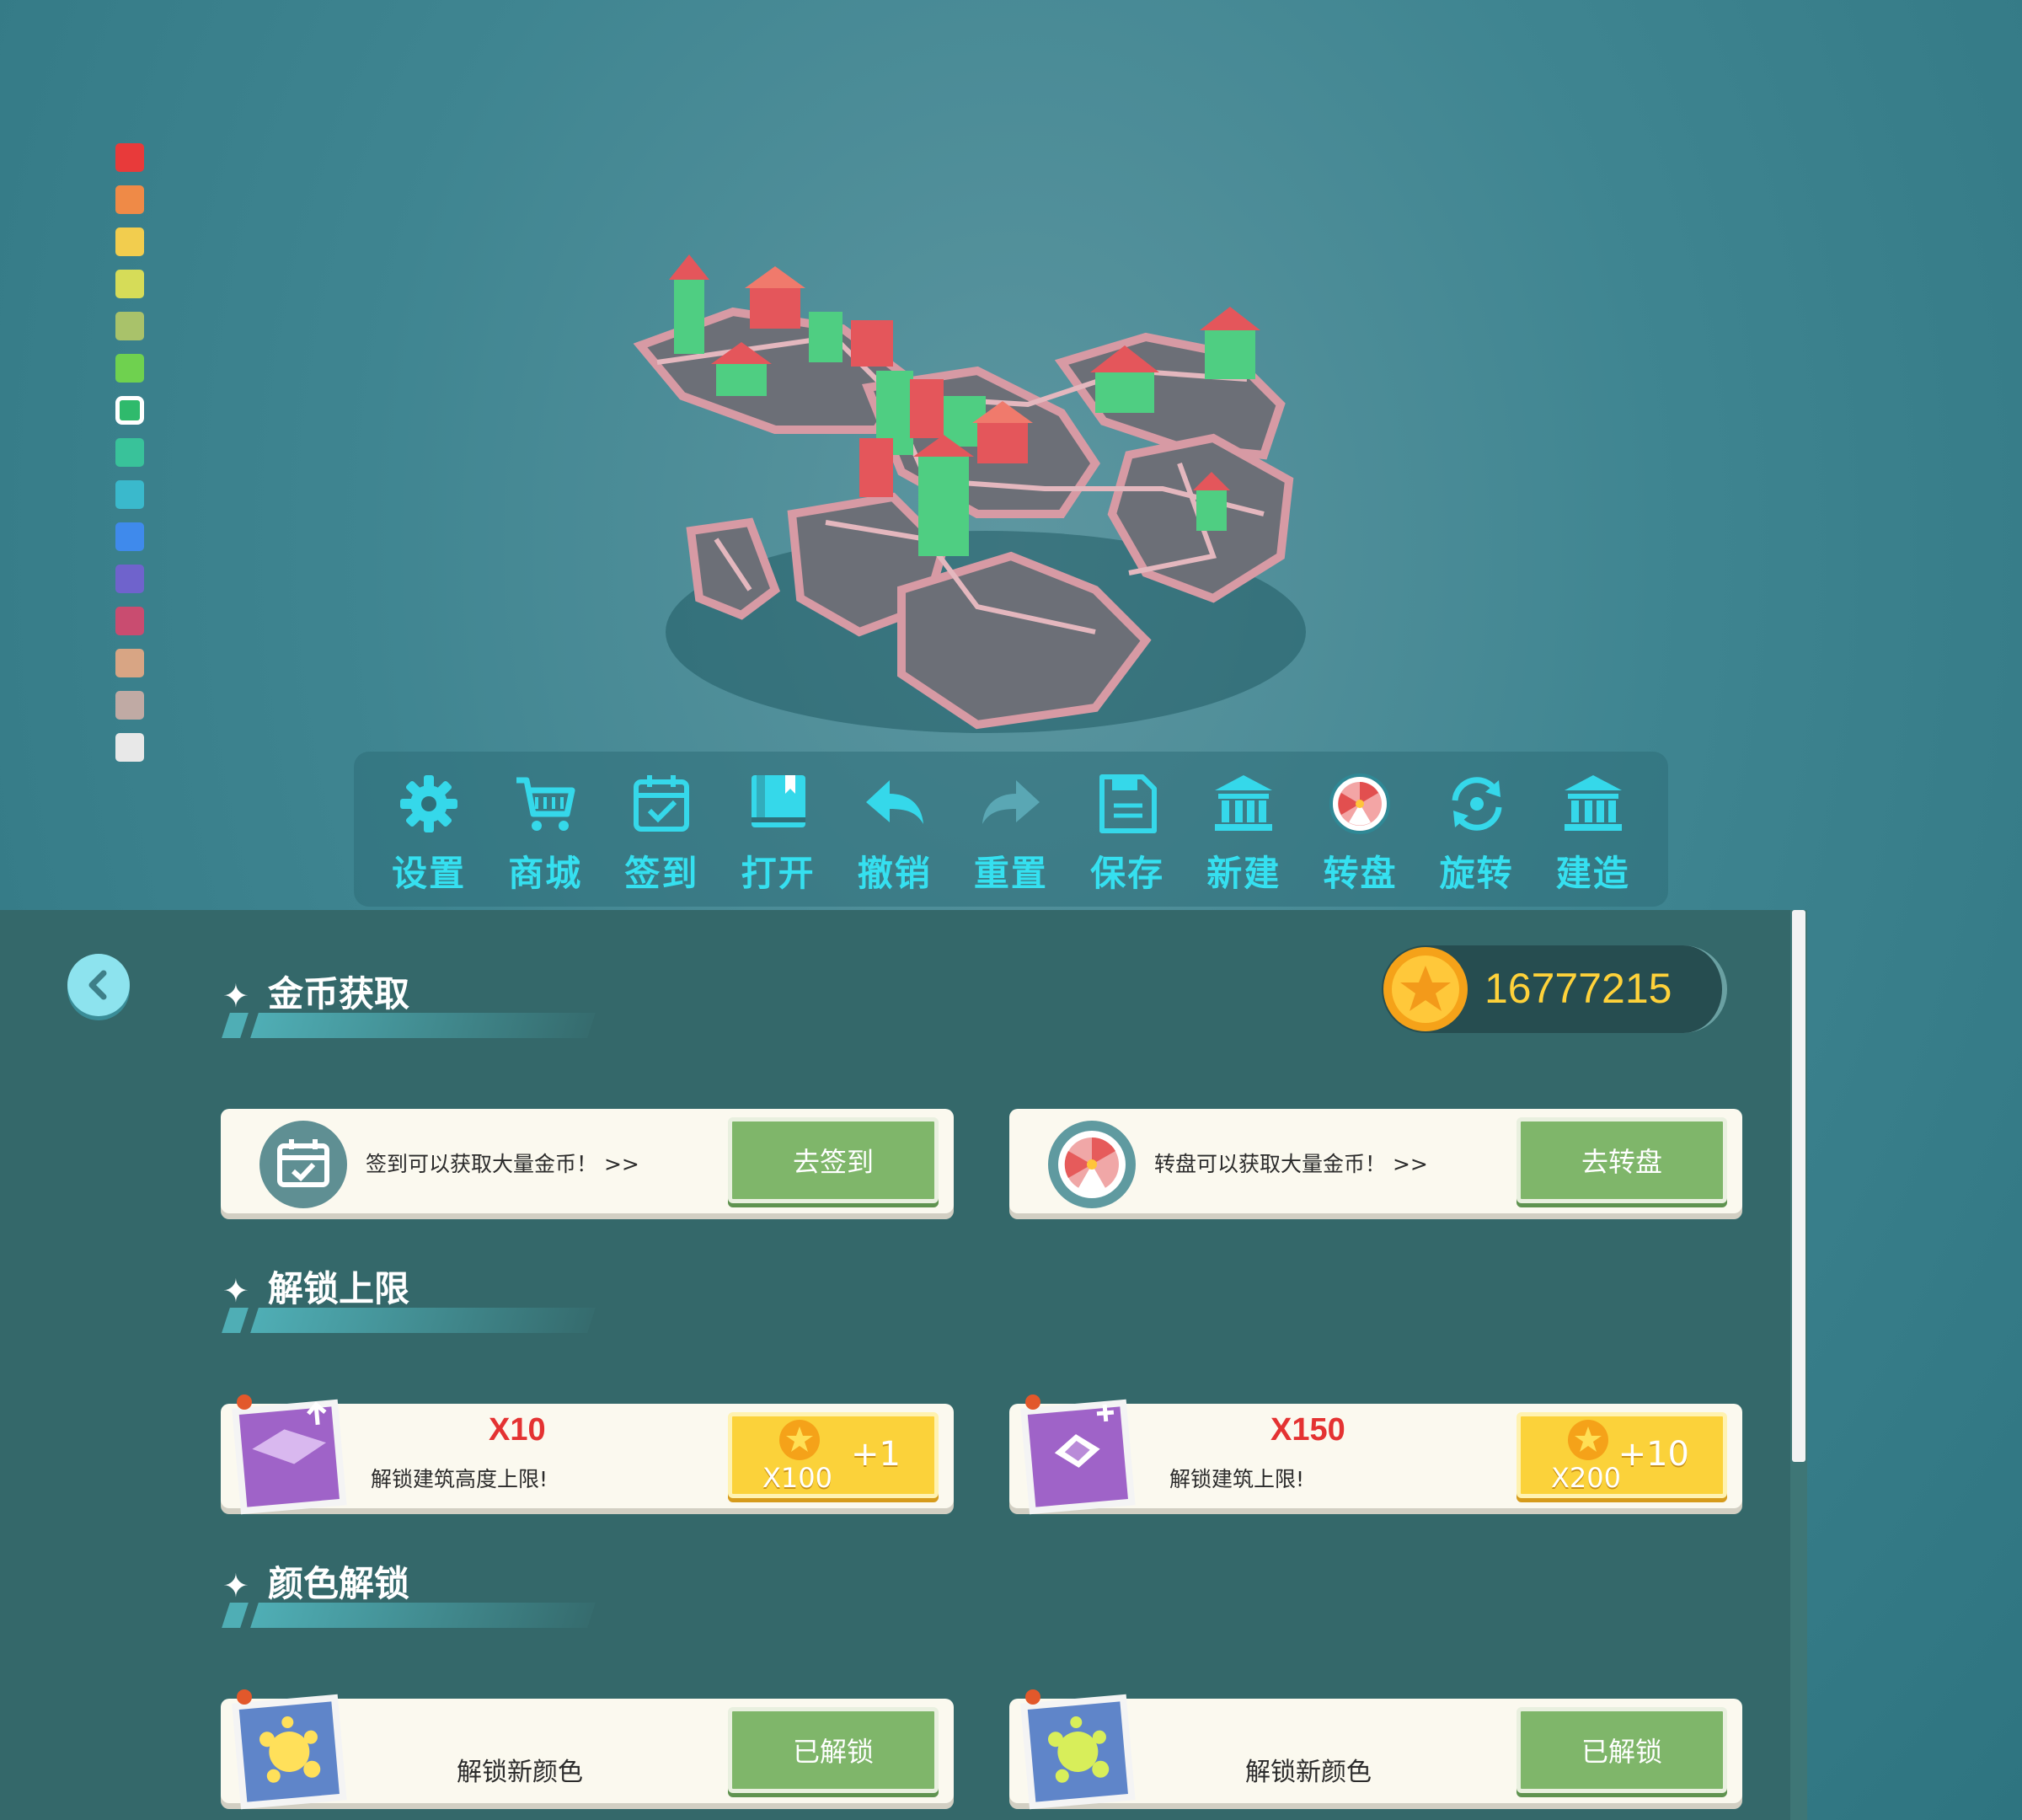 The image size is (2022, 1820). What do you see at coordinates (778, 873) in the screenshot?
I see `toolbar-label: 打开` at bounding box center [778, 873].